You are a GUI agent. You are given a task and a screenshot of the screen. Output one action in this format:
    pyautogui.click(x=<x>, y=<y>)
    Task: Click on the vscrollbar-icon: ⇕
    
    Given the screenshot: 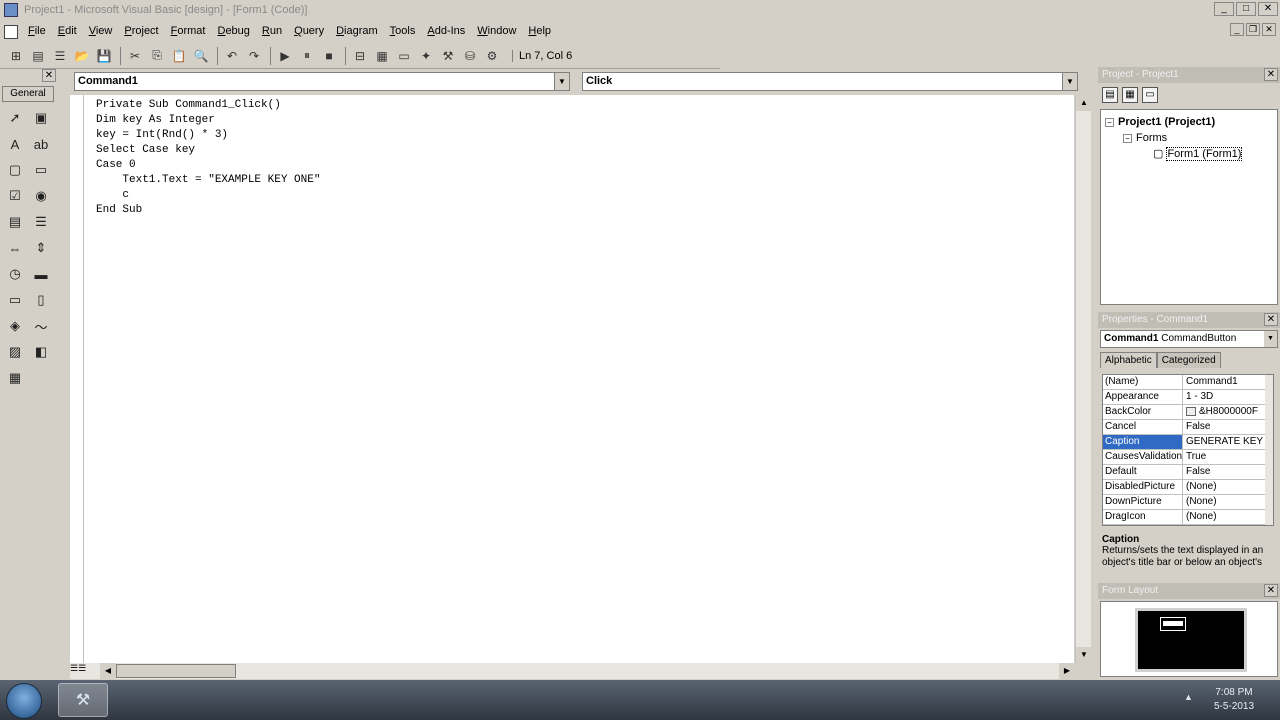 What is the action you would take?
    pyautogui.click(x=41, y=248)
    